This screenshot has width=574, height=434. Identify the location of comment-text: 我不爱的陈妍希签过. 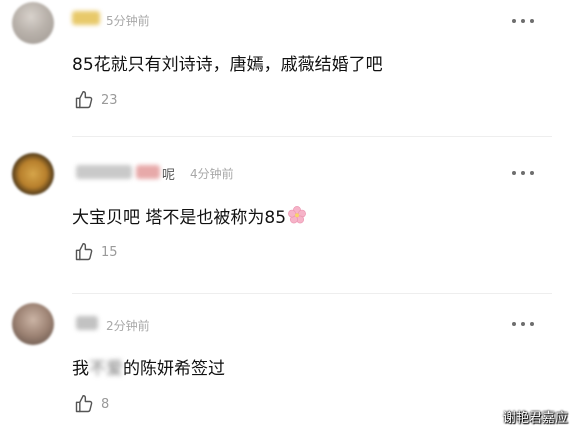
(148, 366).